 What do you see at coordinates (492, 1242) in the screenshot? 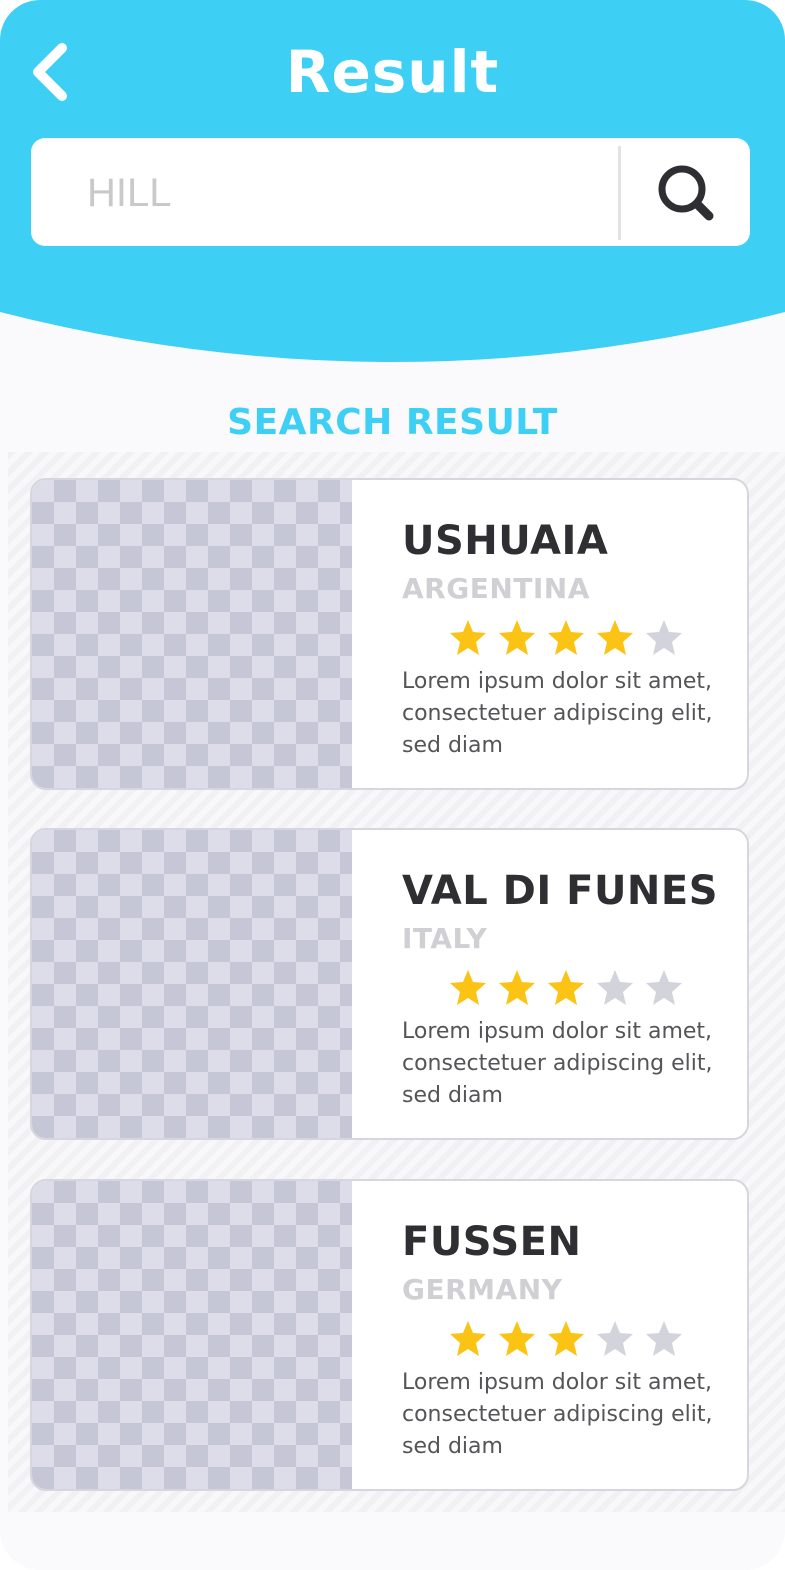
I see `place-name: FUSSEN` at bounding box center [492, 1242].